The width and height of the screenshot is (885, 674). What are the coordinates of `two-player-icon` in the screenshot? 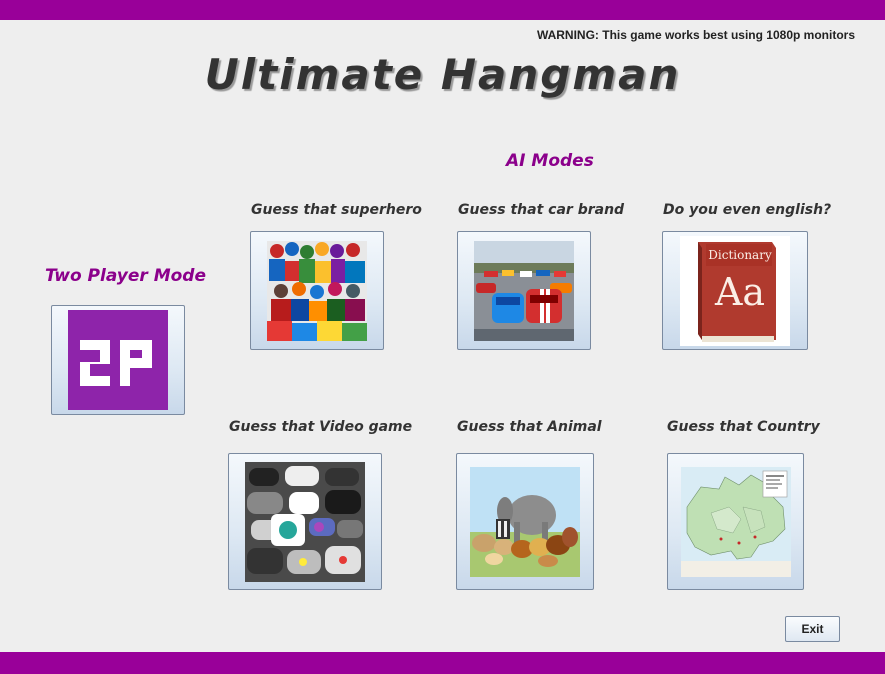 It's located at (118, 360).